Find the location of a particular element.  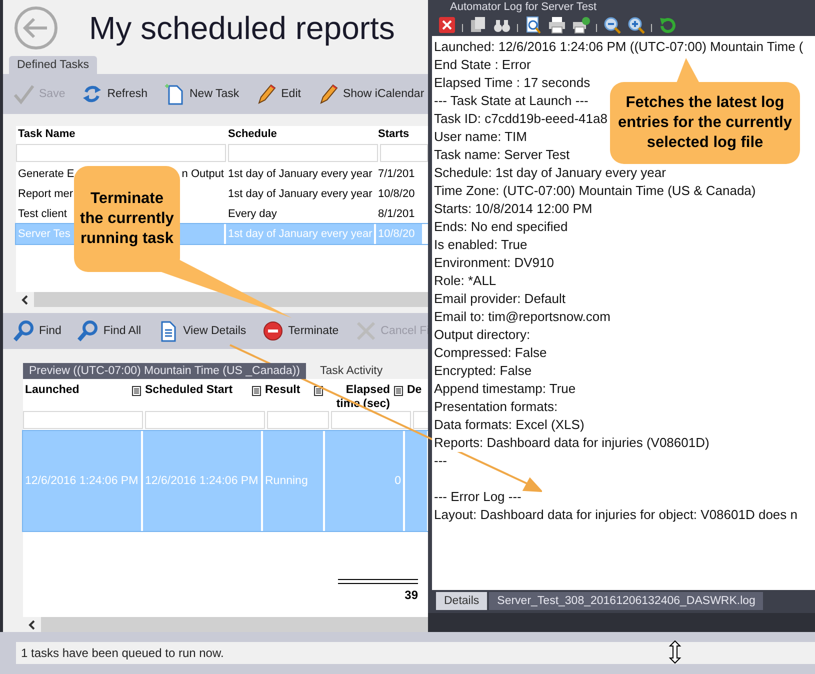

close-button is located at coordinates (447, 25).